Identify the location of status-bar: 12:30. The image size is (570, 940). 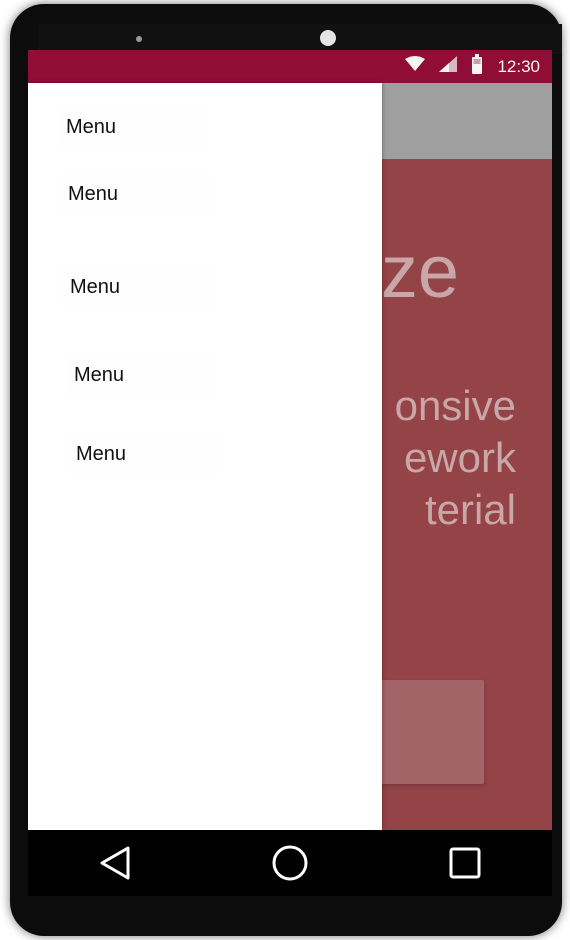
(290, 66).